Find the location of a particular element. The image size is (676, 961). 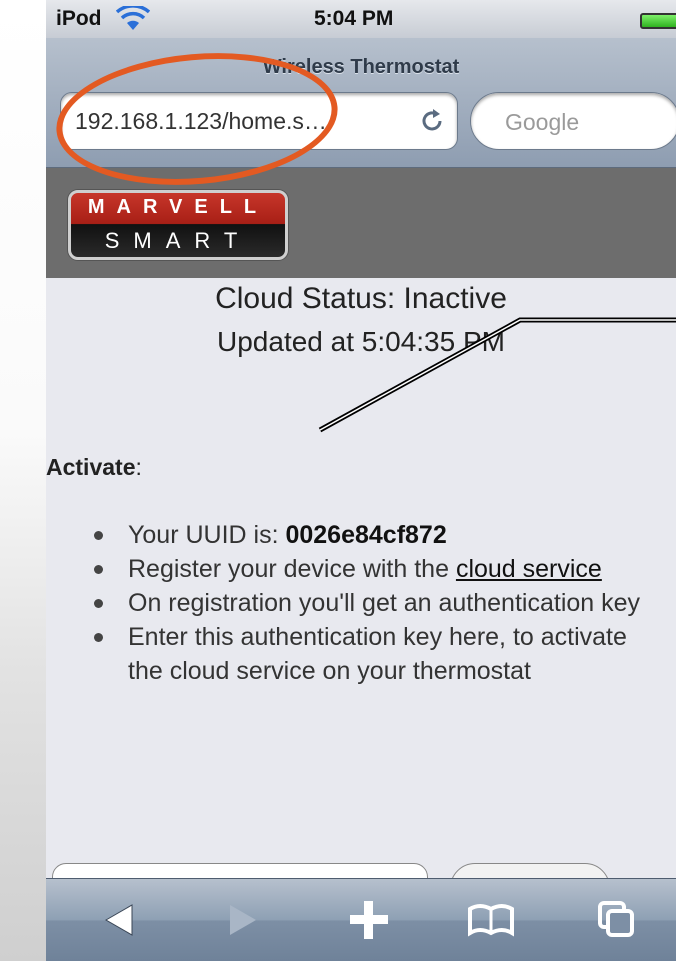

clock: 5:04 PM is located at coordinates (354, 18).